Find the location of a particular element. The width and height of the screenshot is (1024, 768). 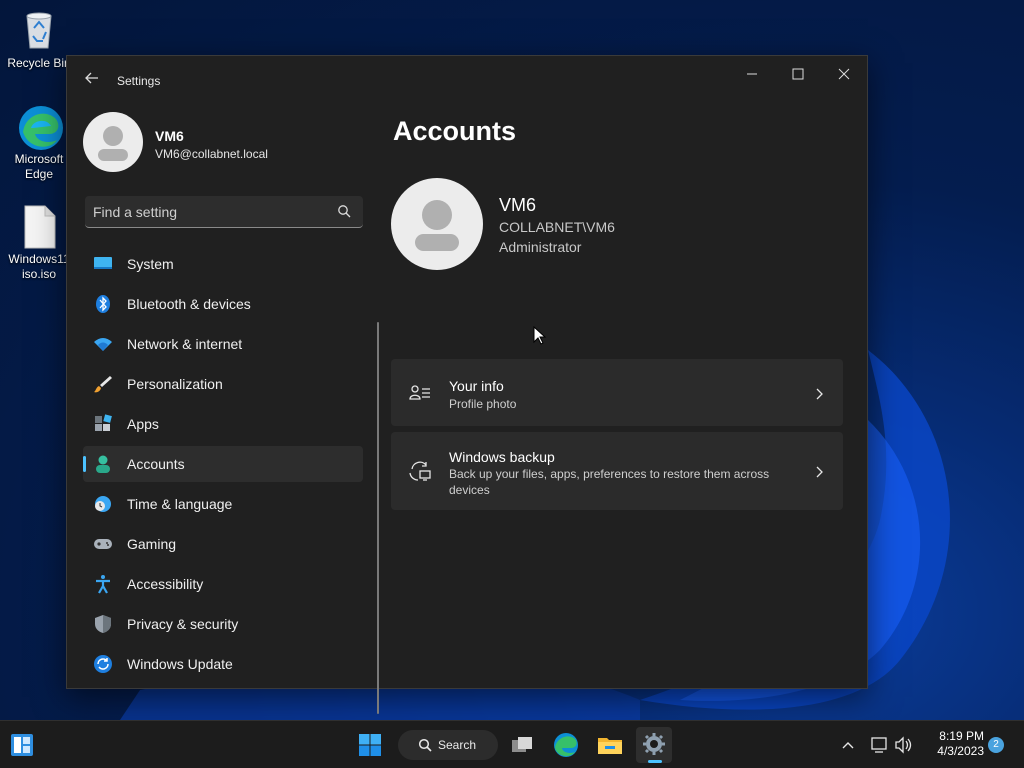

mouse-cursor-icon is located at coordinates (540, 335).